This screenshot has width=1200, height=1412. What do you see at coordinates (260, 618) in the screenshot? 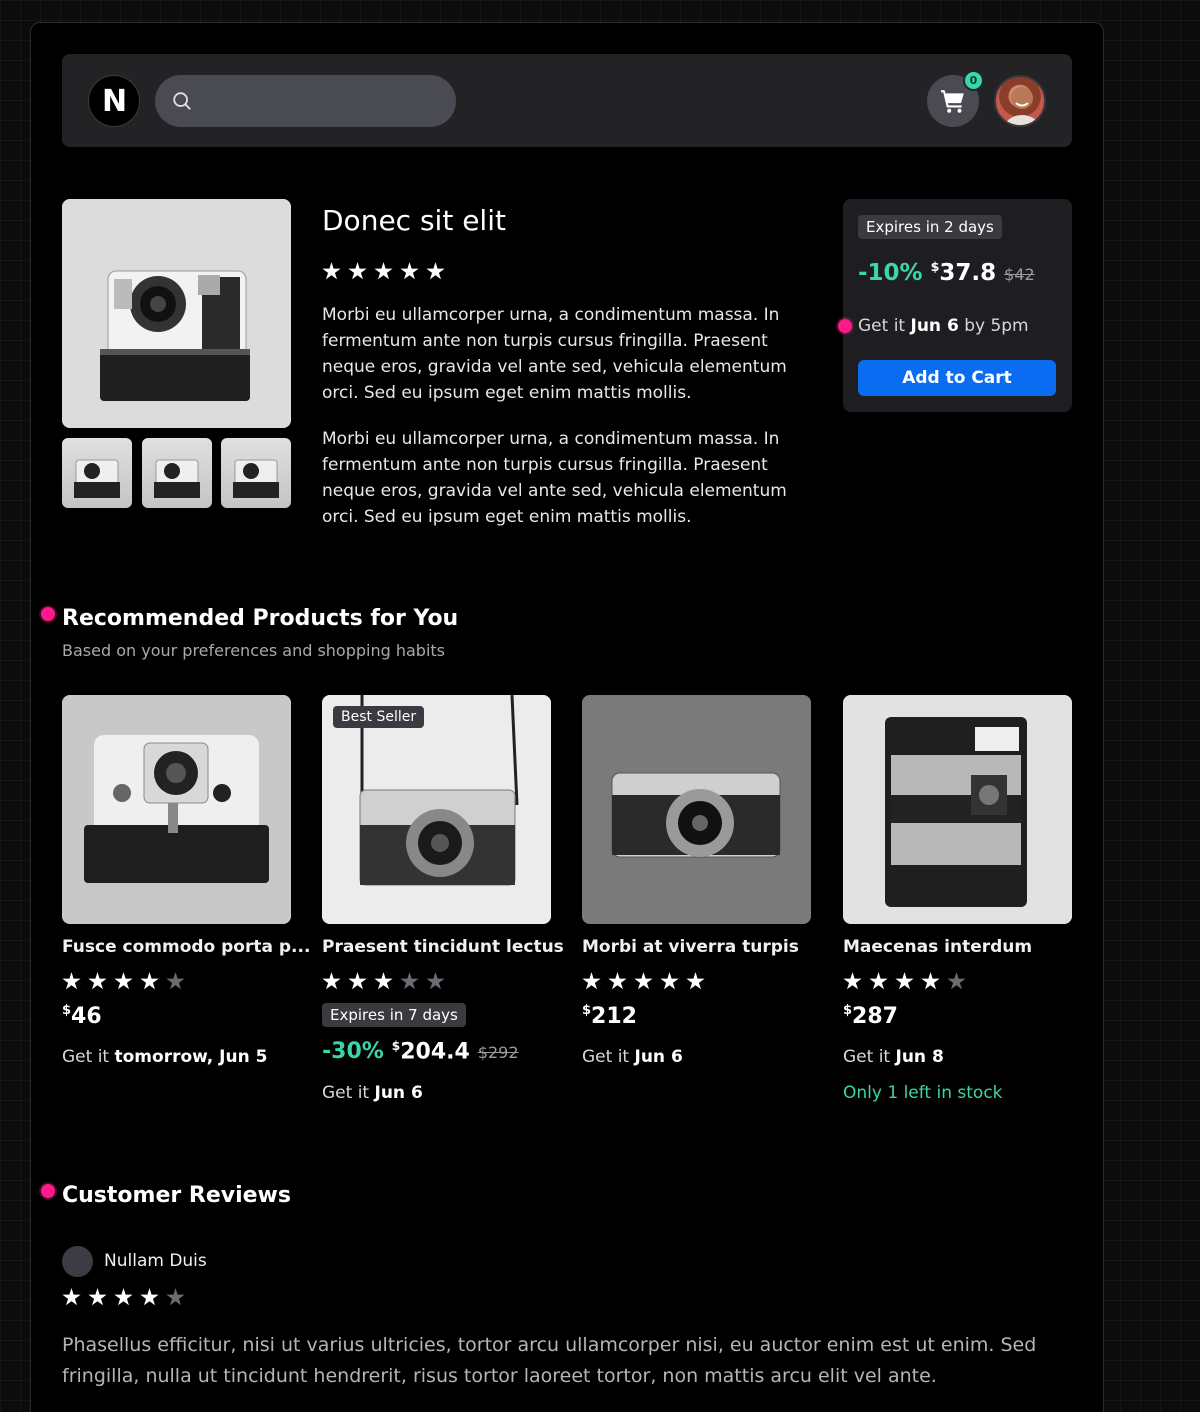
I see `recommended-title: Recommended Products for You` at bounding box center [260, 618].